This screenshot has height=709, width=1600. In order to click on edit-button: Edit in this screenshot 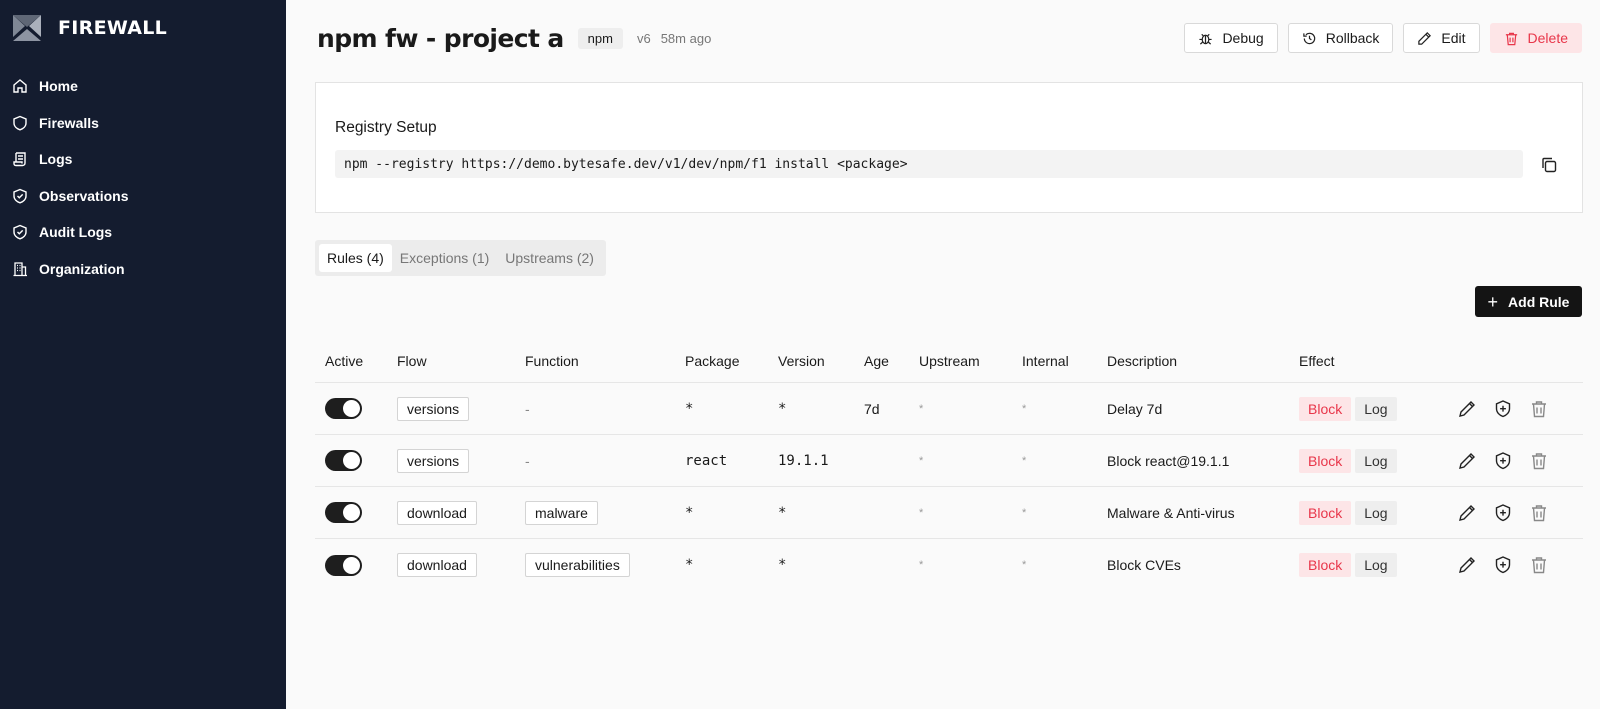, I will do `click(1441, 38)`.